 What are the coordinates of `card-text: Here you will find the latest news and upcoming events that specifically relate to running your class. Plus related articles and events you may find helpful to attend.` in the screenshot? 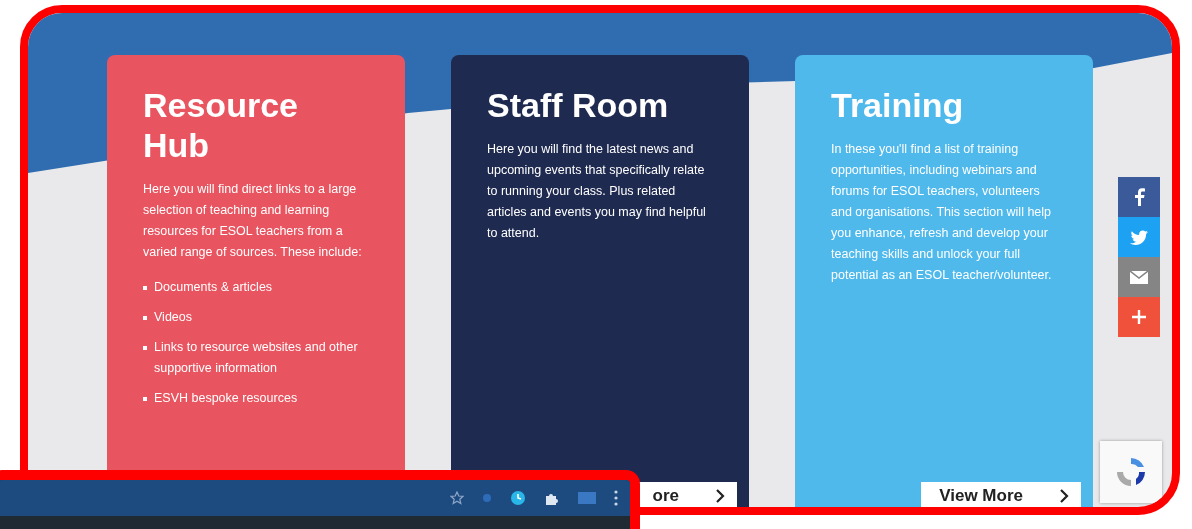 It's located at (597, 191).